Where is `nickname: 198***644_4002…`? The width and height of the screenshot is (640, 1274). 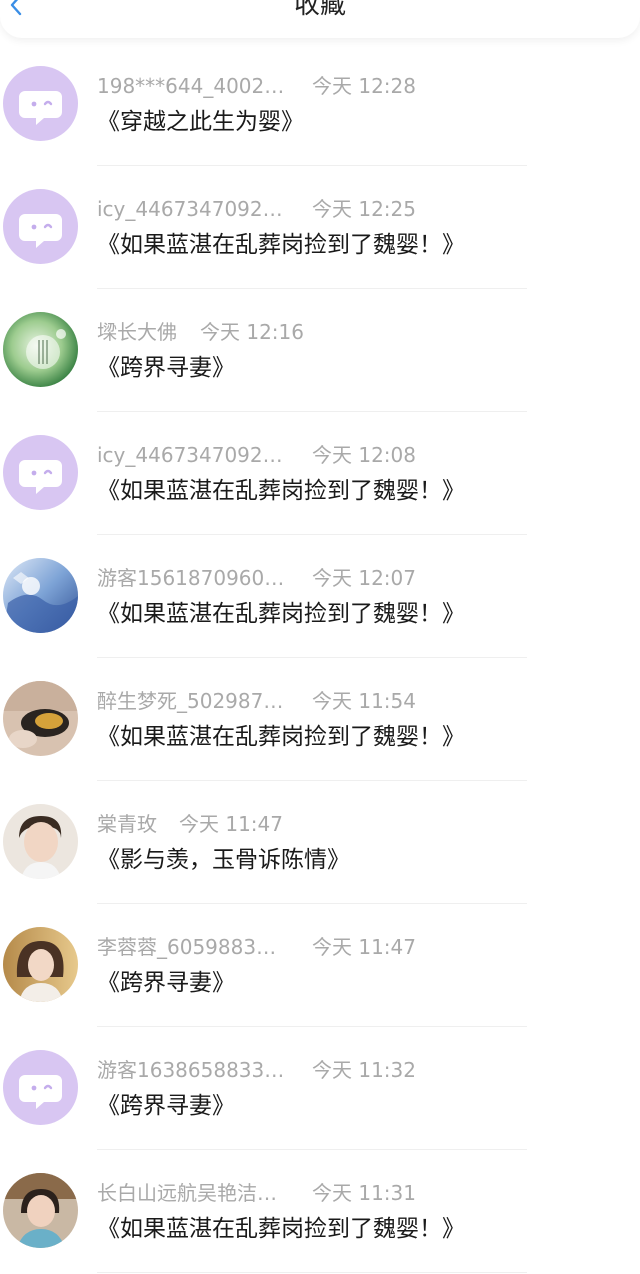 nickname: 198***644_4002… is located at coordinates (191, 86).